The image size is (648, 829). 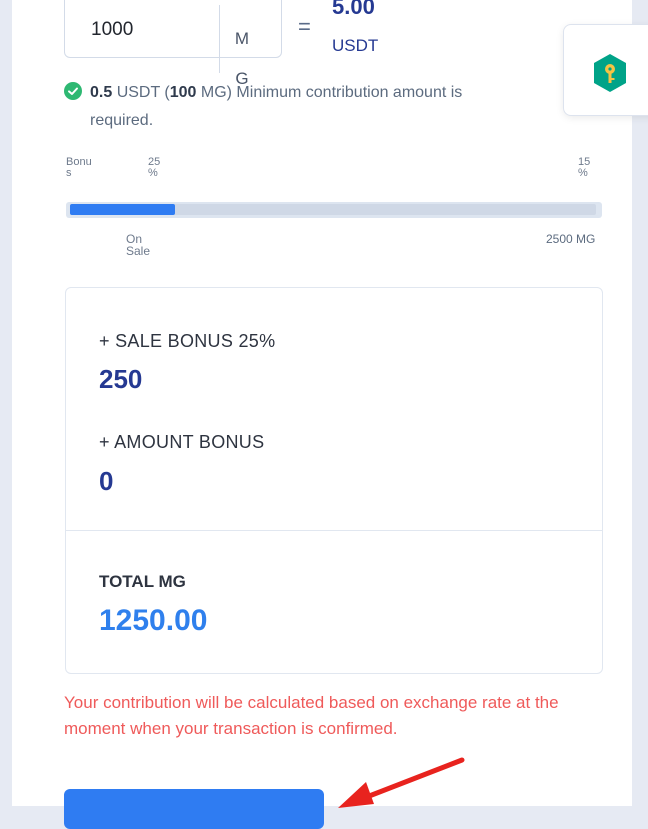 What do you see at coordinates (400, 784) in the screenshot?
I see `red-arrow-annotation` at bounding box center [400, 784].